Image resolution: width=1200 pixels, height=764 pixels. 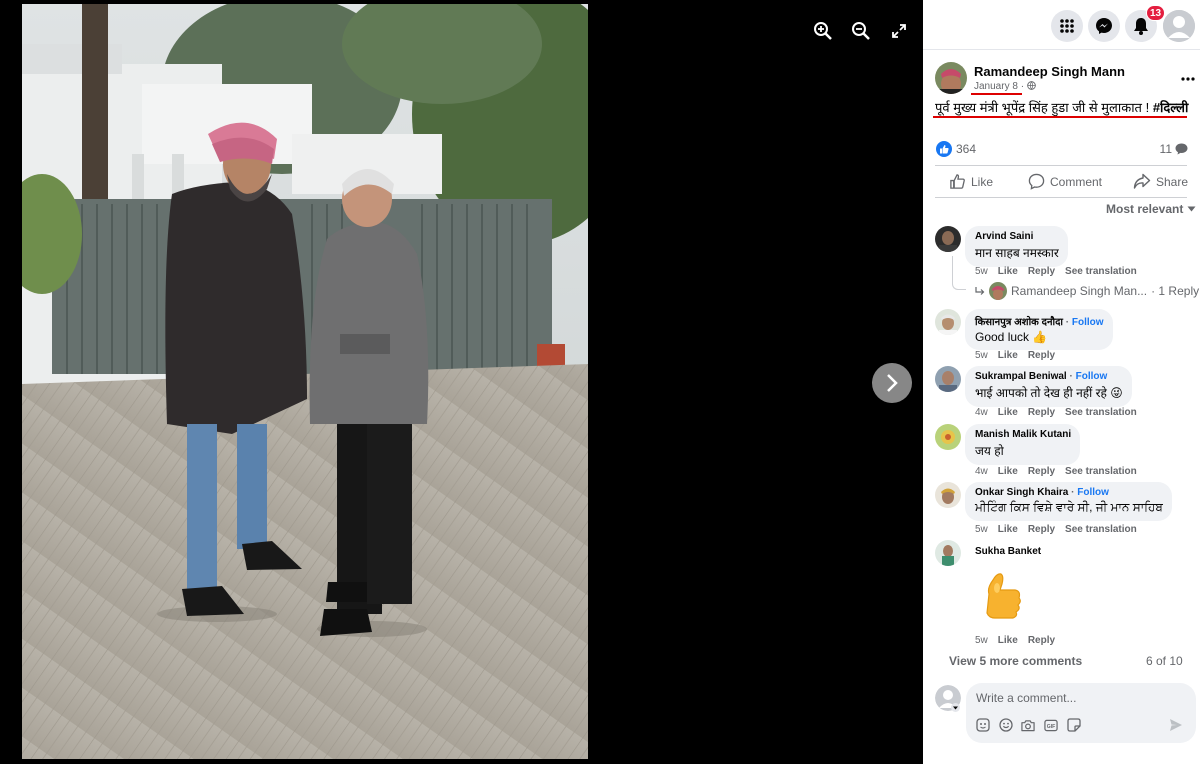 What do you see at coordinates (1062, 149) in the screenshot?
I see `reactions-bar: 364 11` at bounding box center [1062, 149].